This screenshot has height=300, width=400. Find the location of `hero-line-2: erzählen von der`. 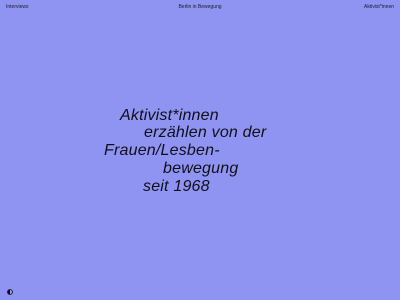

hero-line-2: erzählen von der is located at coordinates (205, 132).